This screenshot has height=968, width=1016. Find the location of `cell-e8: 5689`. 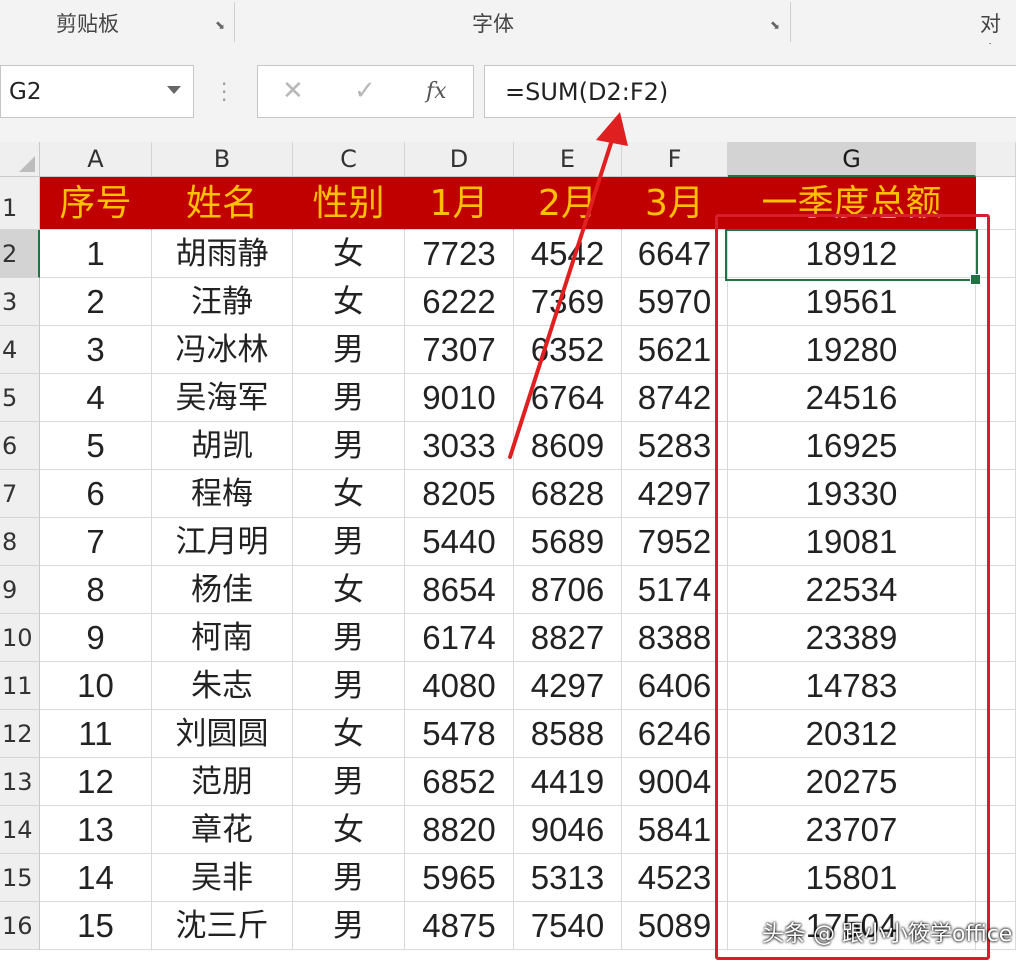

cell-e8: 5689 is located at coordinates (568, 542).